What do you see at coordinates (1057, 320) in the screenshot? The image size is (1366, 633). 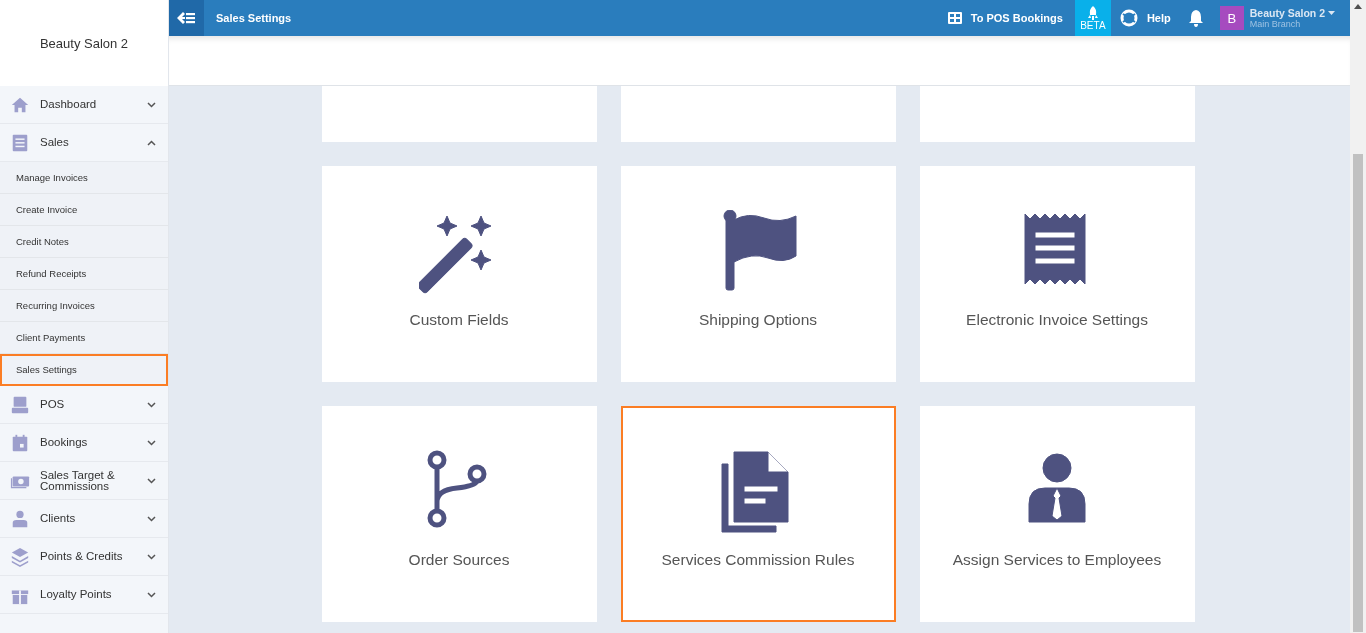 I see `card-title: Electronic Invoice Settings` at bounding box center [1057, 320].